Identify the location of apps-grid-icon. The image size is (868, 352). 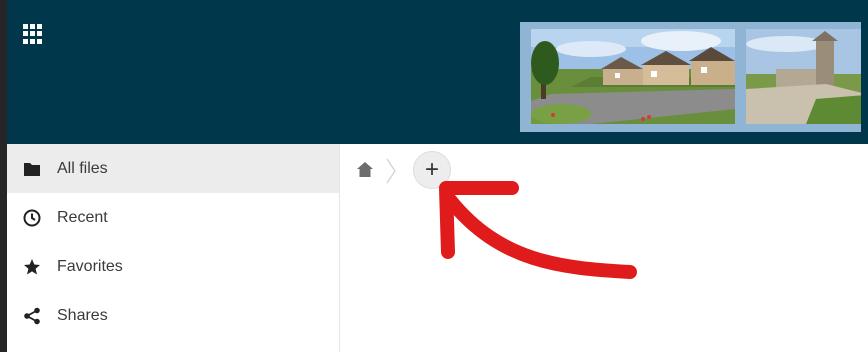
(33, 34).